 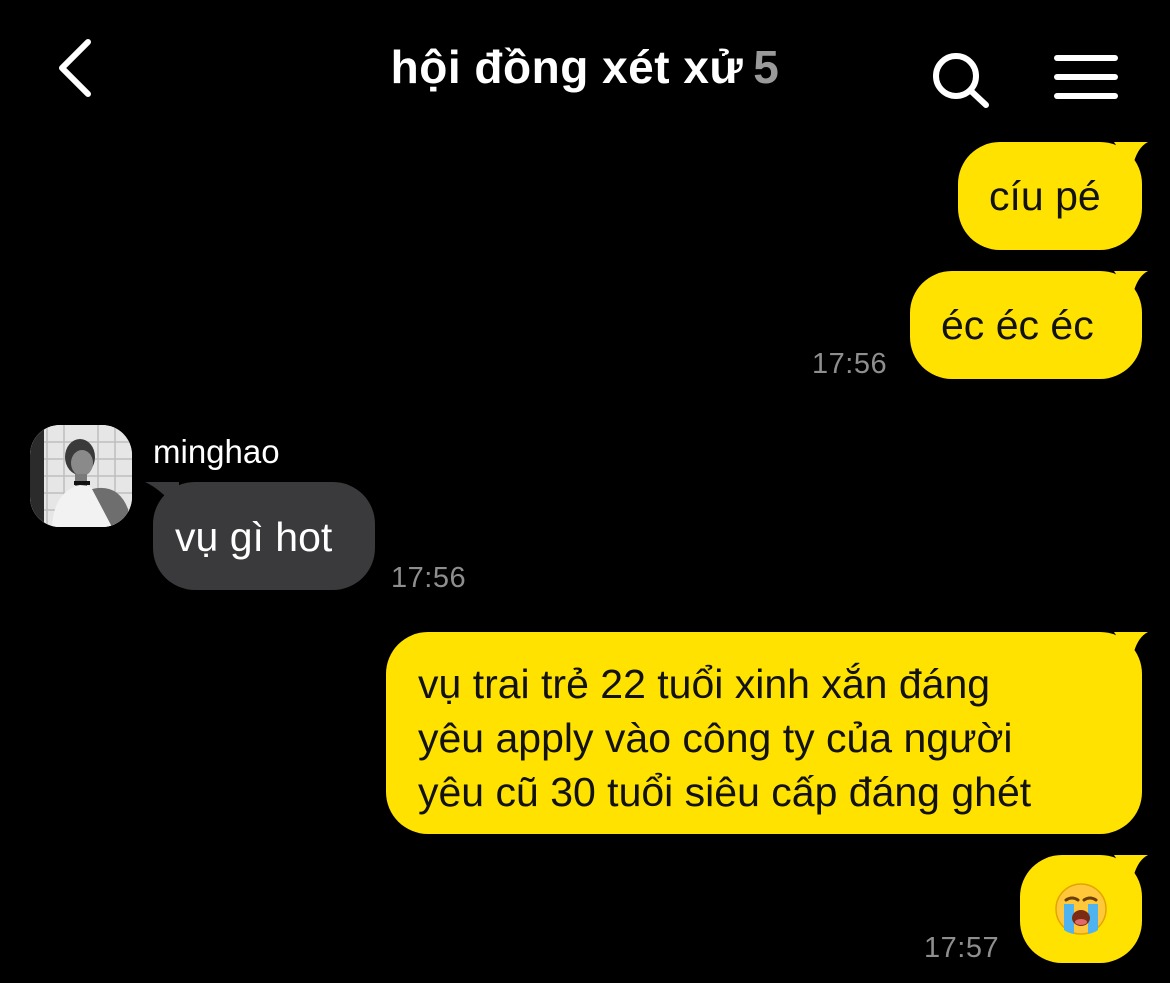 What do you see at coordinates (254, 537) in the screenshot?
I see `message-text: vụ gì hot` at bounding box center [254, 537].